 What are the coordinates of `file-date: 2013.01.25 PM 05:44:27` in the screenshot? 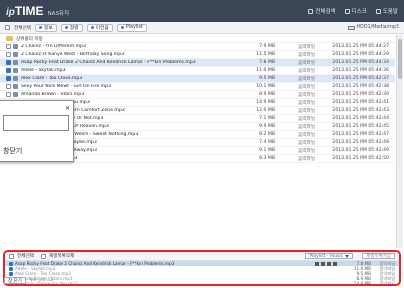 It's located at (360, 46).